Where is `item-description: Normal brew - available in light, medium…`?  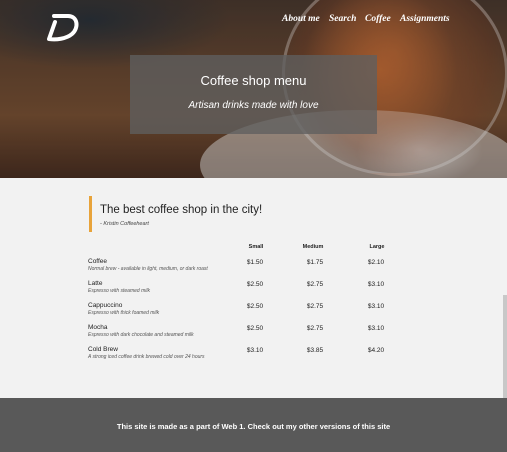 item-description: Normal brew - available in light, medium… is located at coordinates (148, 269).